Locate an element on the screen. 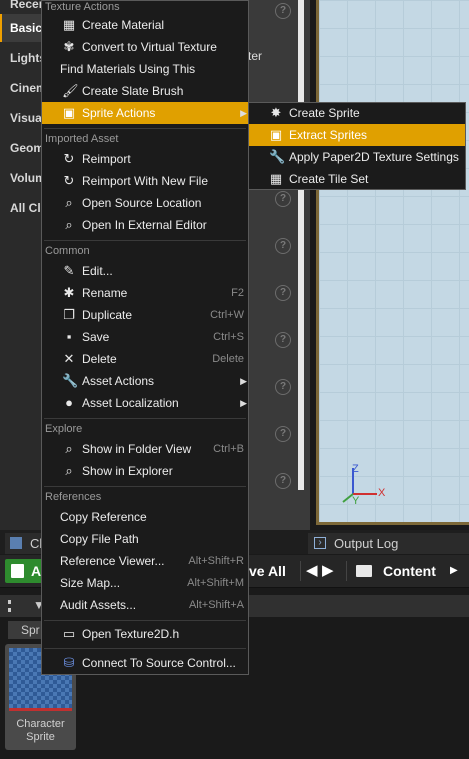 Image resolution: width=469 pixels, height=759 pixels. tile-set-icon: ▦ is located at coordinates (276, 178).